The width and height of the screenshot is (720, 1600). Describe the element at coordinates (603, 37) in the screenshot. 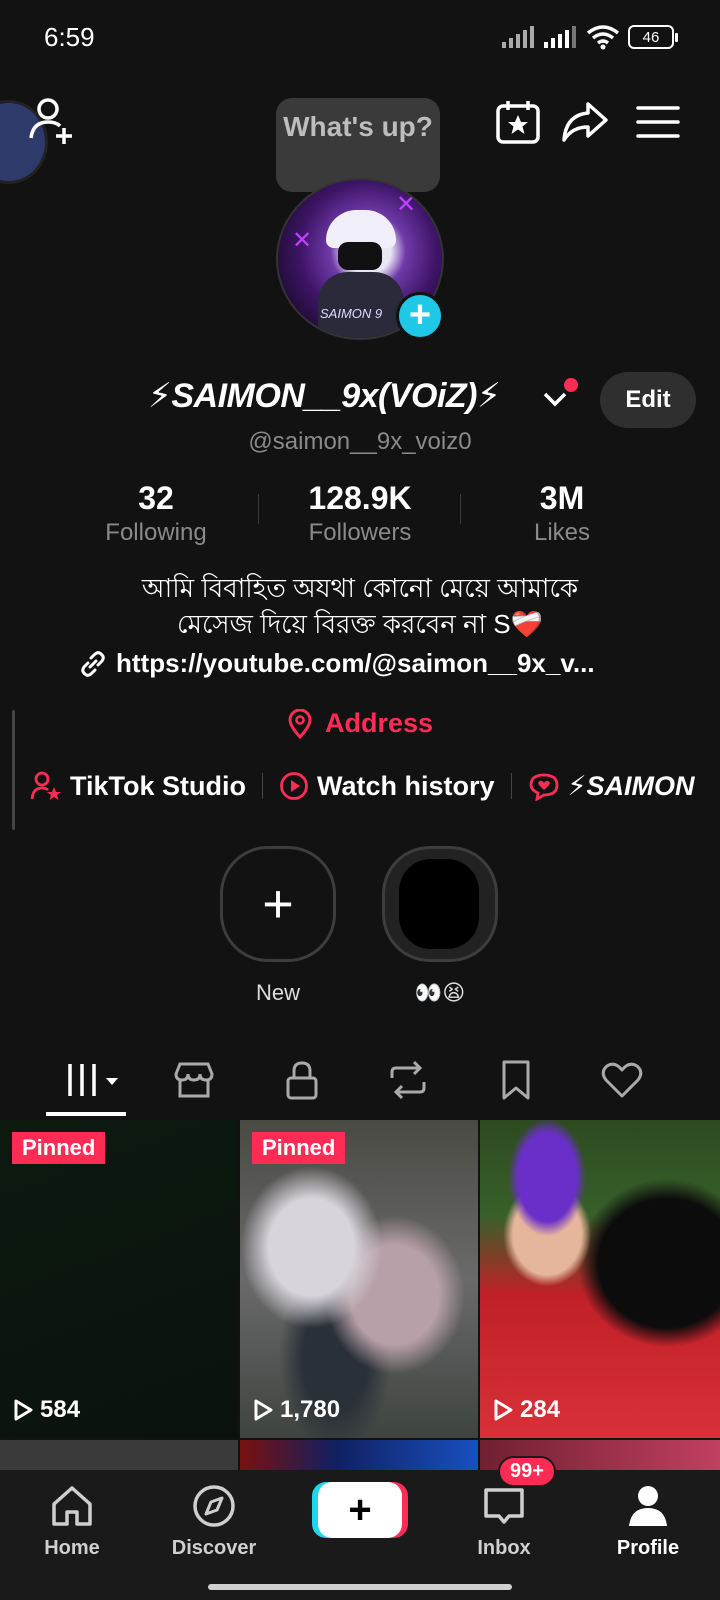

I see `wifi-icon` at that location.